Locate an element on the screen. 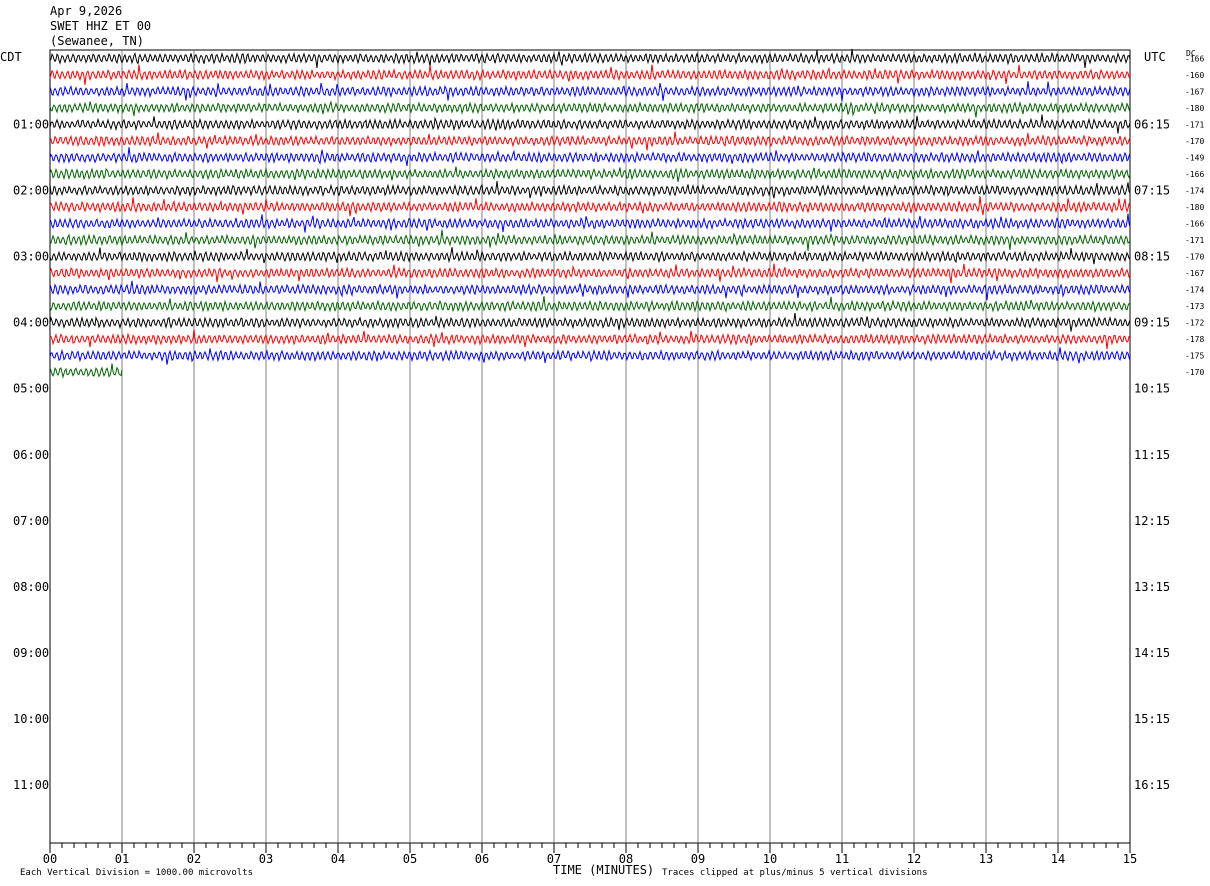 This screenshot has height=886, width=1210. dc-offset-label: -178 is located at coordinates (1194, 339).